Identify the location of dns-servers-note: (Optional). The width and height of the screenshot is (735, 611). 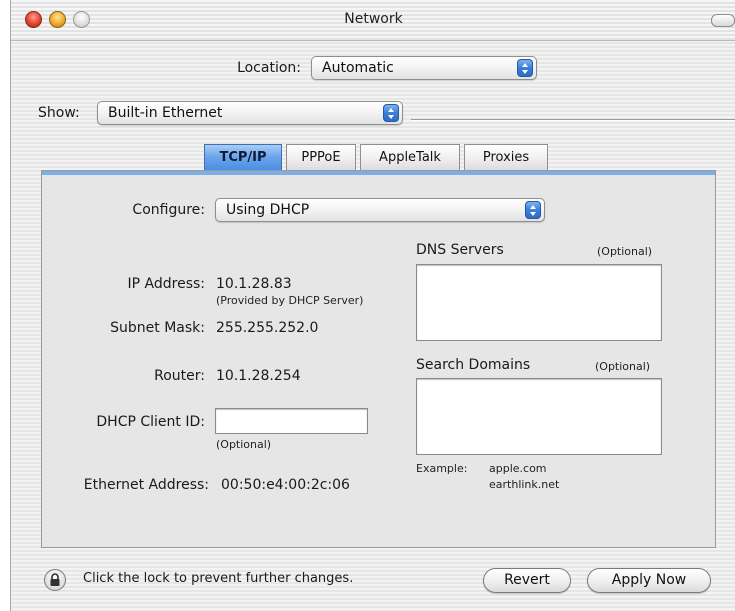
(625, 251).